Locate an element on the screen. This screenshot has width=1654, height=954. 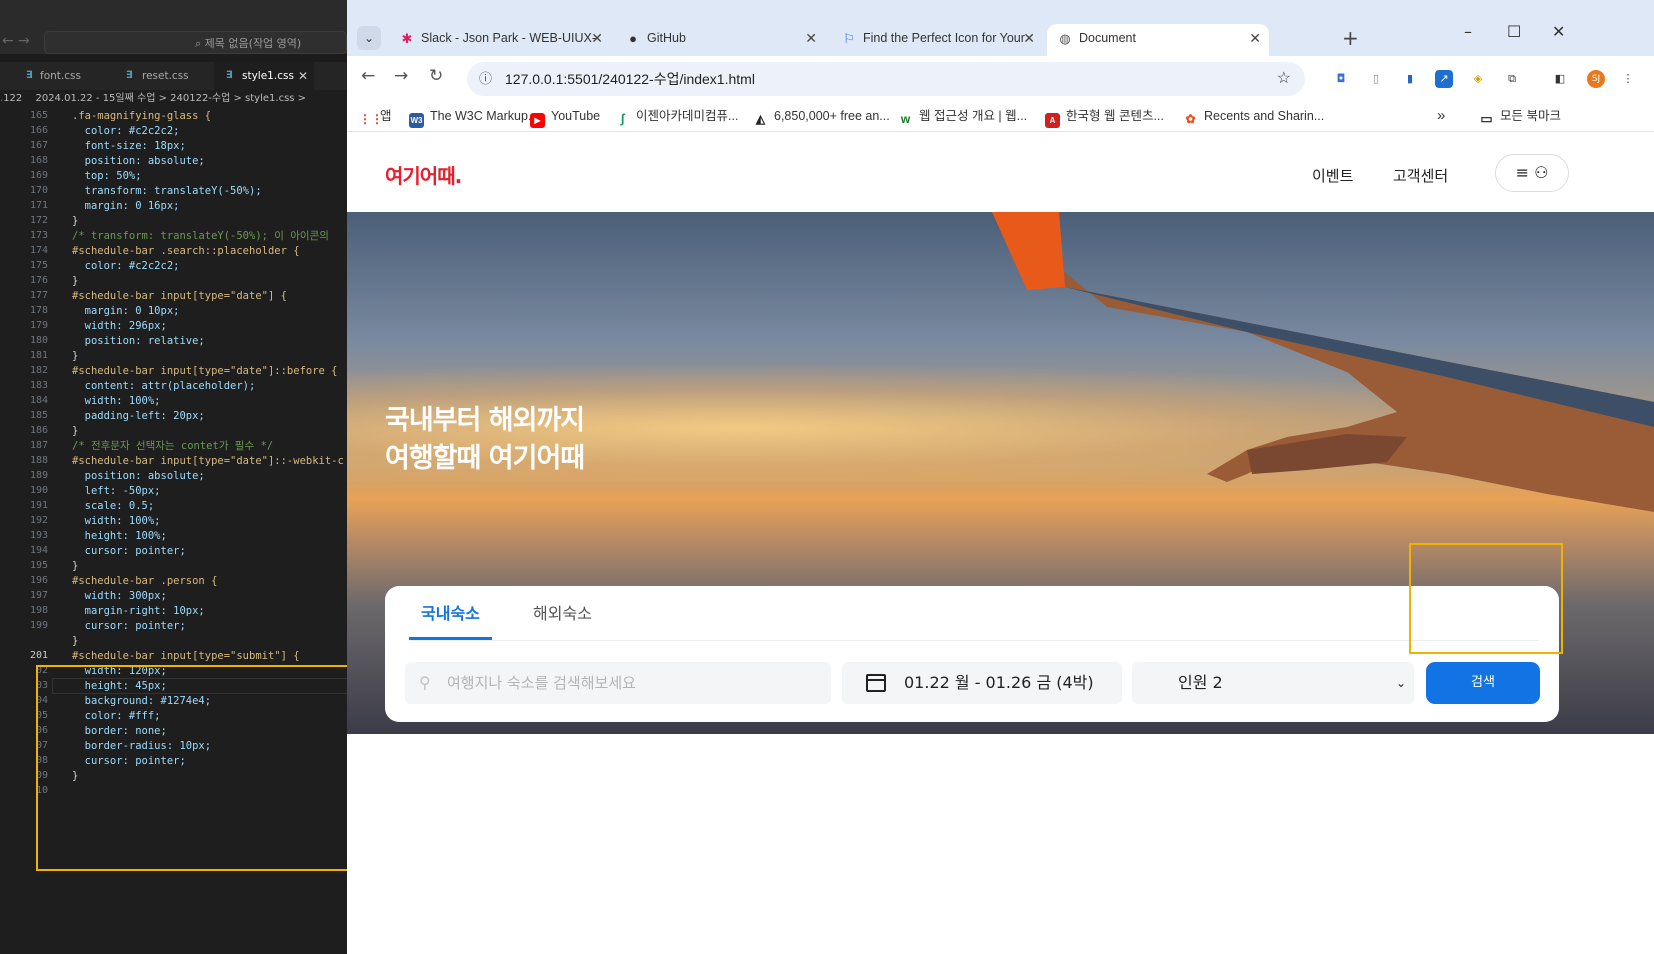
tab-slack: ✱ Slack - Json Park - WEB-UIUX- ✕ is located at coordinates (500, 40).